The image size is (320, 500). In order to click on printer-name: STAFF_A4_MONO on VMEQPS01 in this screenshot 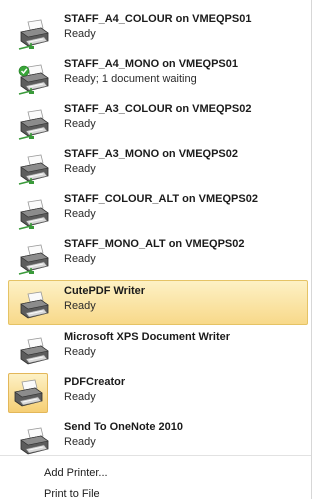, I will do `click(151, 64)`.